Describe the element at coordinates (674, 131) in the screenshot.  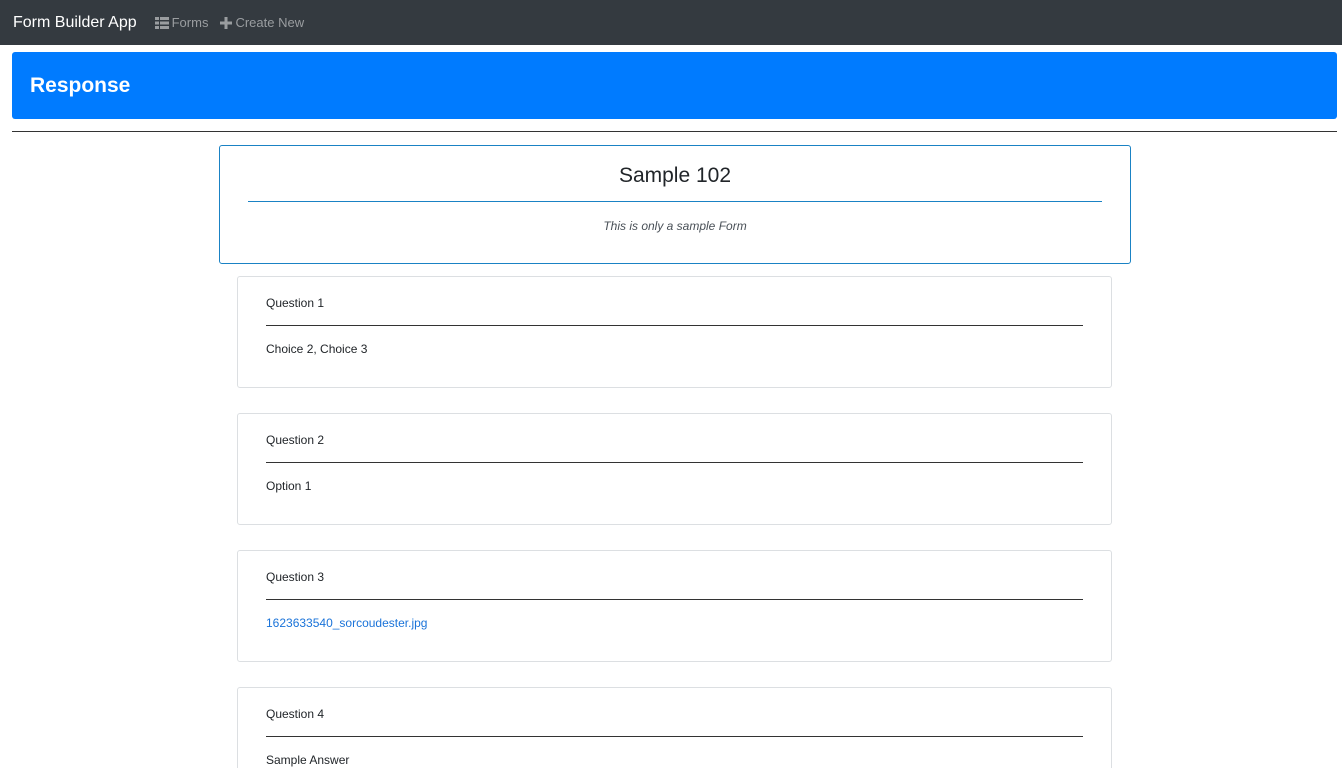
I see `divider` at that location.